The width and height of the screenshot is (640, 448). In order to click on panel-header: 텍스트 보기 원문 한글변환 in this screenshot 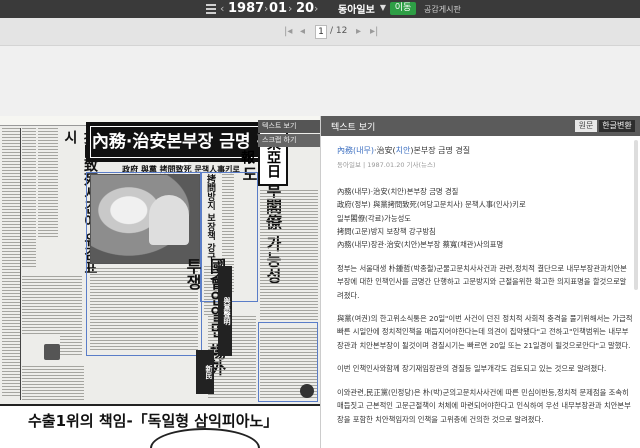, I will do `click(480, 126)`.